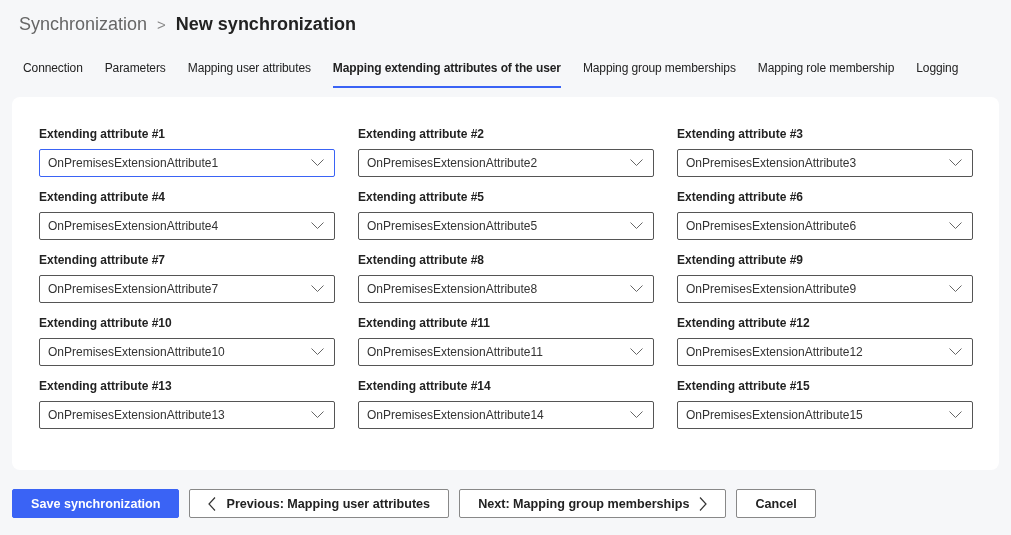 This screenshot has width=1011, height=535. Describe the element at coordinates (422, 135) in the screenshot. I see `field-label: Extending attribute #2` at that location.